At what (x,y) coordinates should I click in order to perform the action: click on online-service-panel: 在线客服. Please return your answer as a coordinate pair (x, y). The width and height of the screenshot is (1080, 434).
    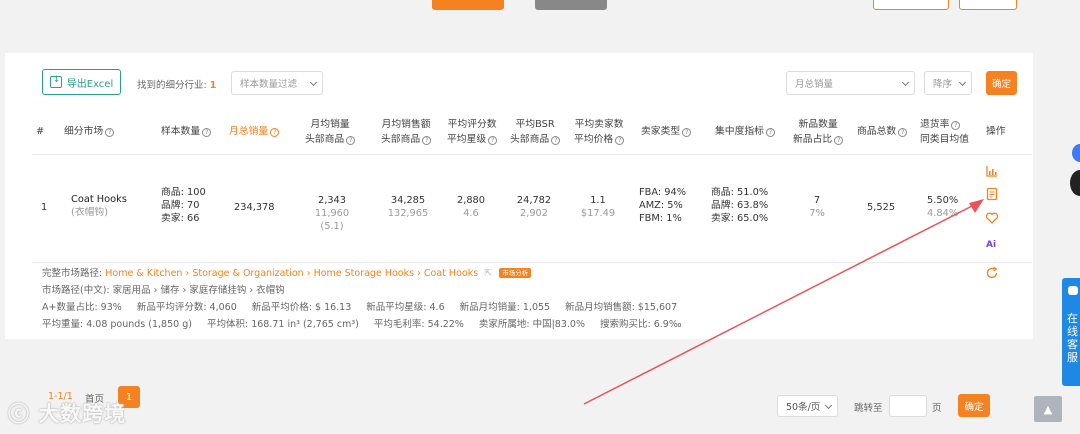
    Looking at the image, I should click on (1071, 332).